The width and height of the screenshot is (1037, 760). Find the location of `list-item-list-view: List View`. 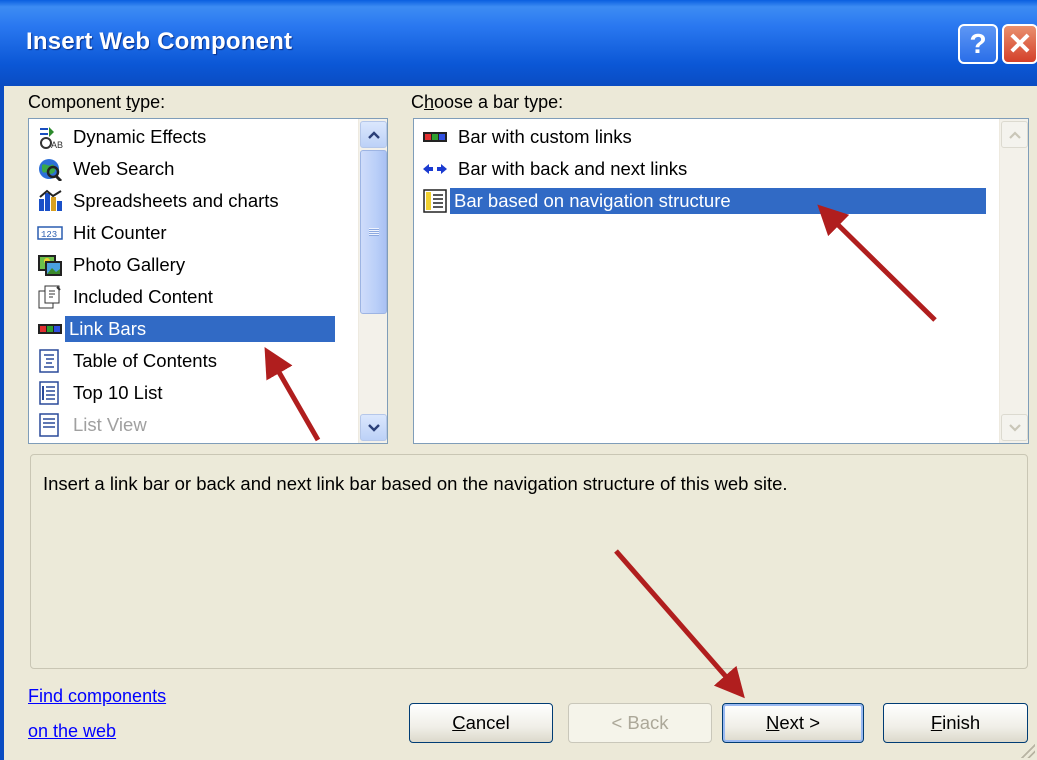

list-item-list-view: List View is located at coordinates (194, 424).